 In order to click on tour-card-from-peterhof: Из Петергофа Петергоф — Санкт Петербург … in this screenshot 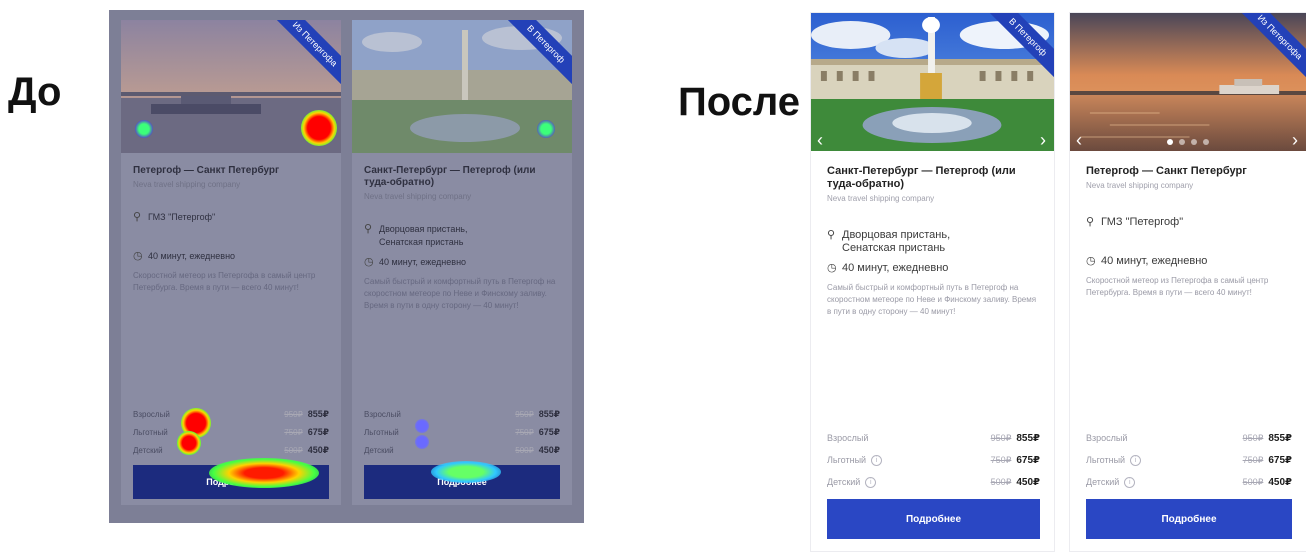, I will do `click(231, 262)`.